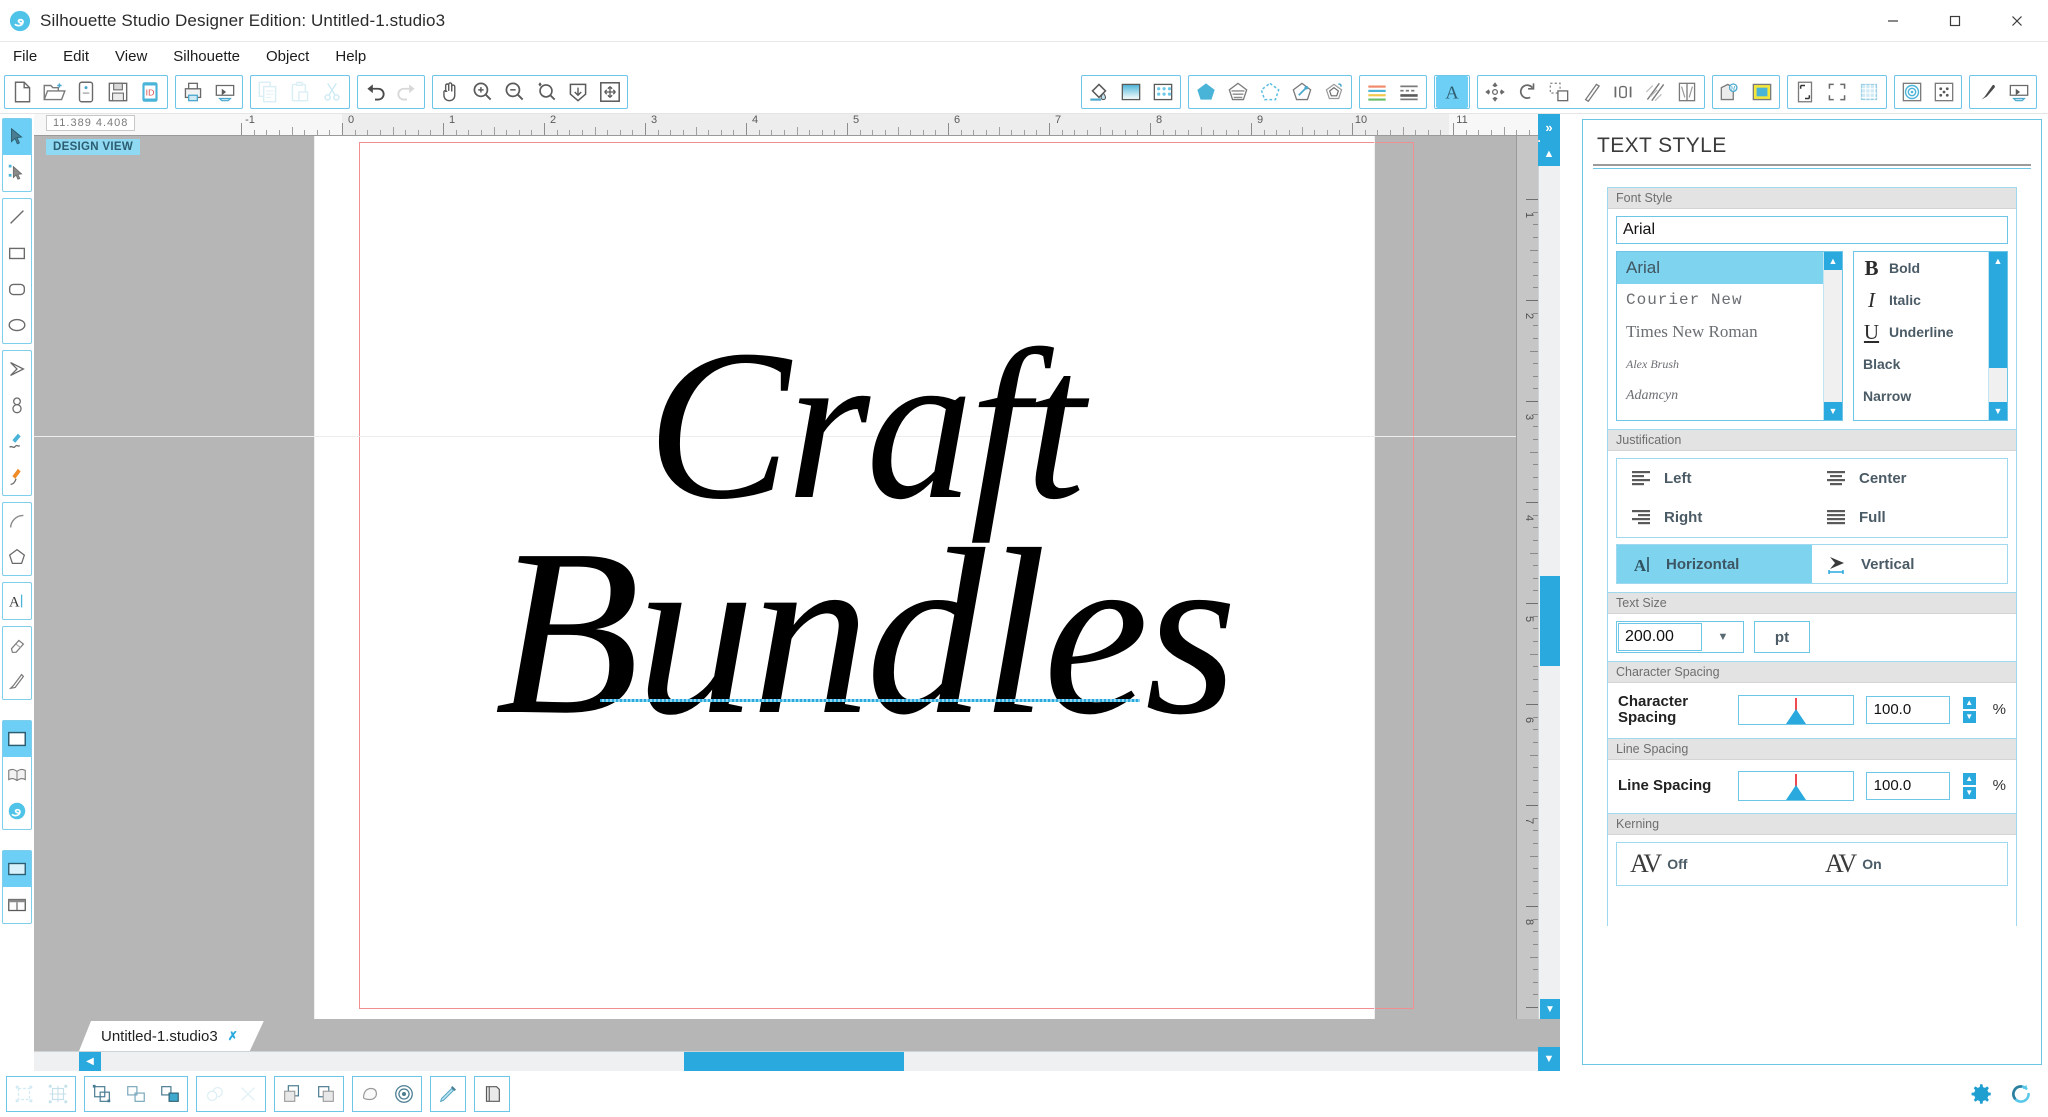  I want to click on list-item: Black, so click(1921, 364).